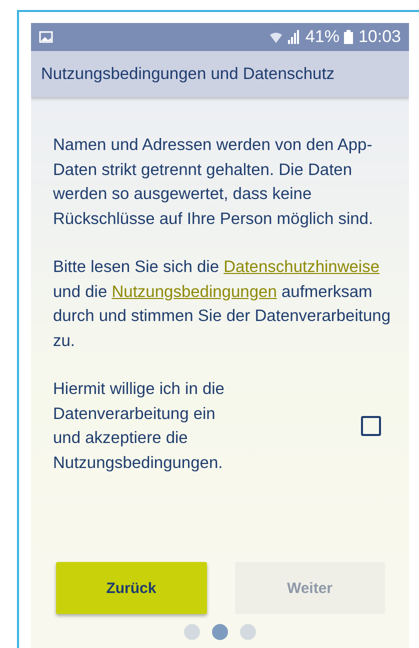  I want to click on image-icon, so click(46, 37).